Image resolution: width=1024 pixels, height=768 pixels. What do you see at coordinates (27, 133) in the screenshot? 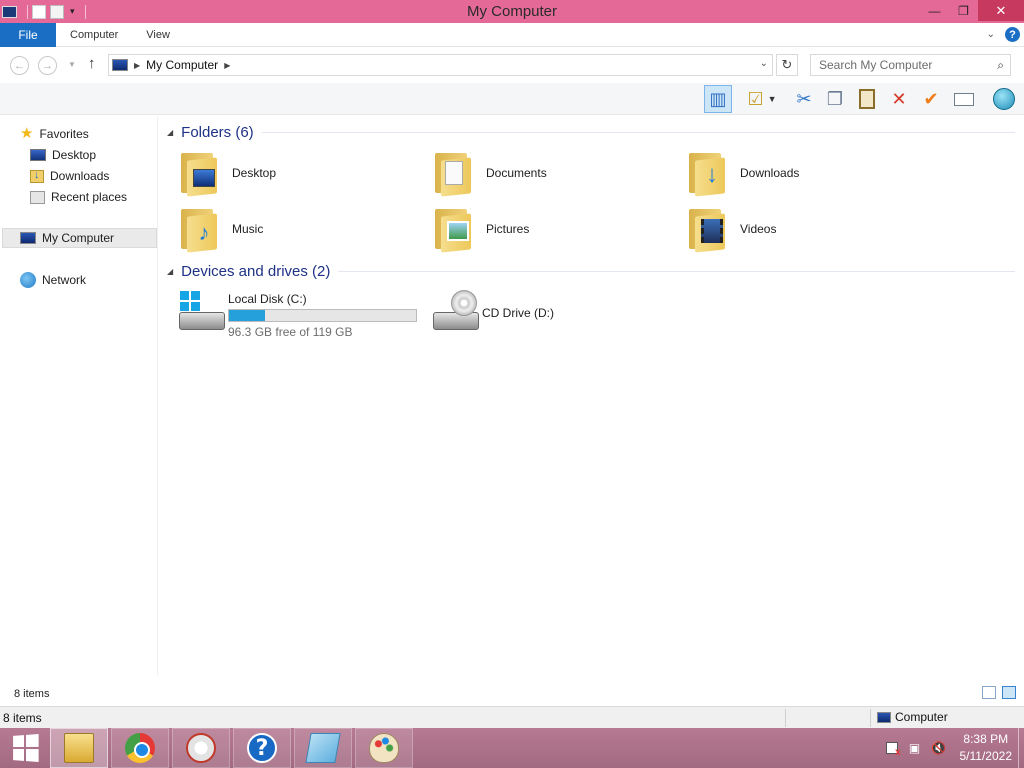
I see `star-icon: ★` at bounding box center [27, 133].